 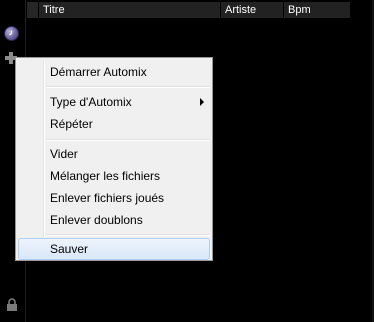 What do you see at coordinates (202, 102) in the screenshot?
I see `submenu-arrow-icon` at bounding box center [202, 102].